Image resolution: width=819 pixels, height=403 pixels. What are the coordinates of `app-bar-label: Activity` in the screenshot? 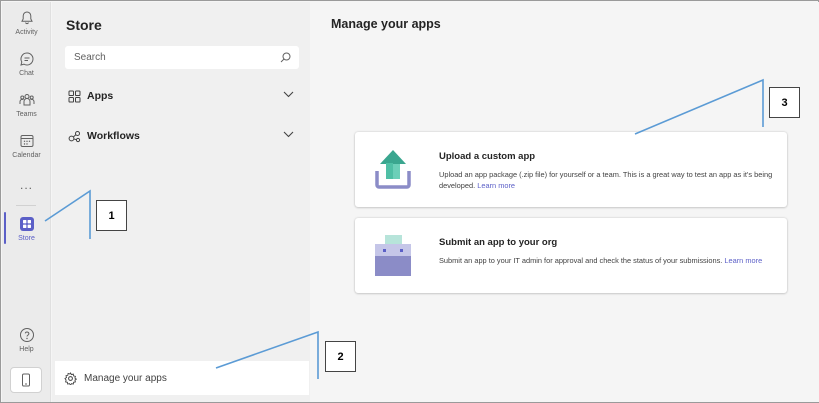 It's located at (26, 32).